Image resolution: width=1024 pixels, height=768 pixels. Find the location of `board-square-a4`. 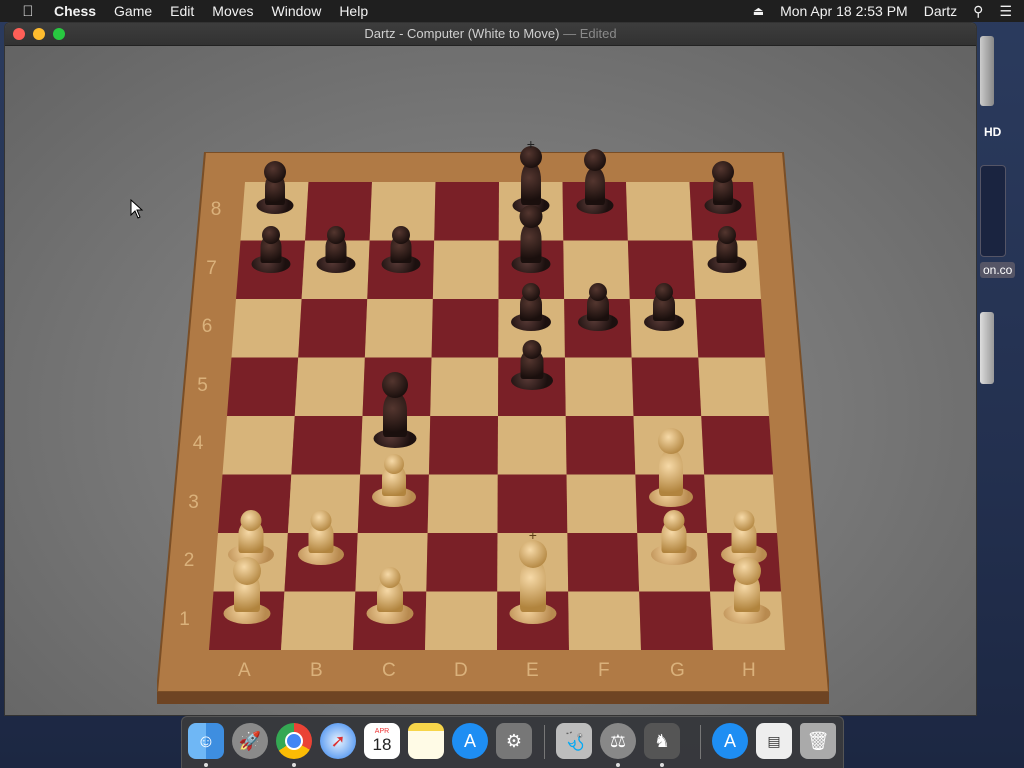

board-square-a4 is located at coordinates (258, 445).